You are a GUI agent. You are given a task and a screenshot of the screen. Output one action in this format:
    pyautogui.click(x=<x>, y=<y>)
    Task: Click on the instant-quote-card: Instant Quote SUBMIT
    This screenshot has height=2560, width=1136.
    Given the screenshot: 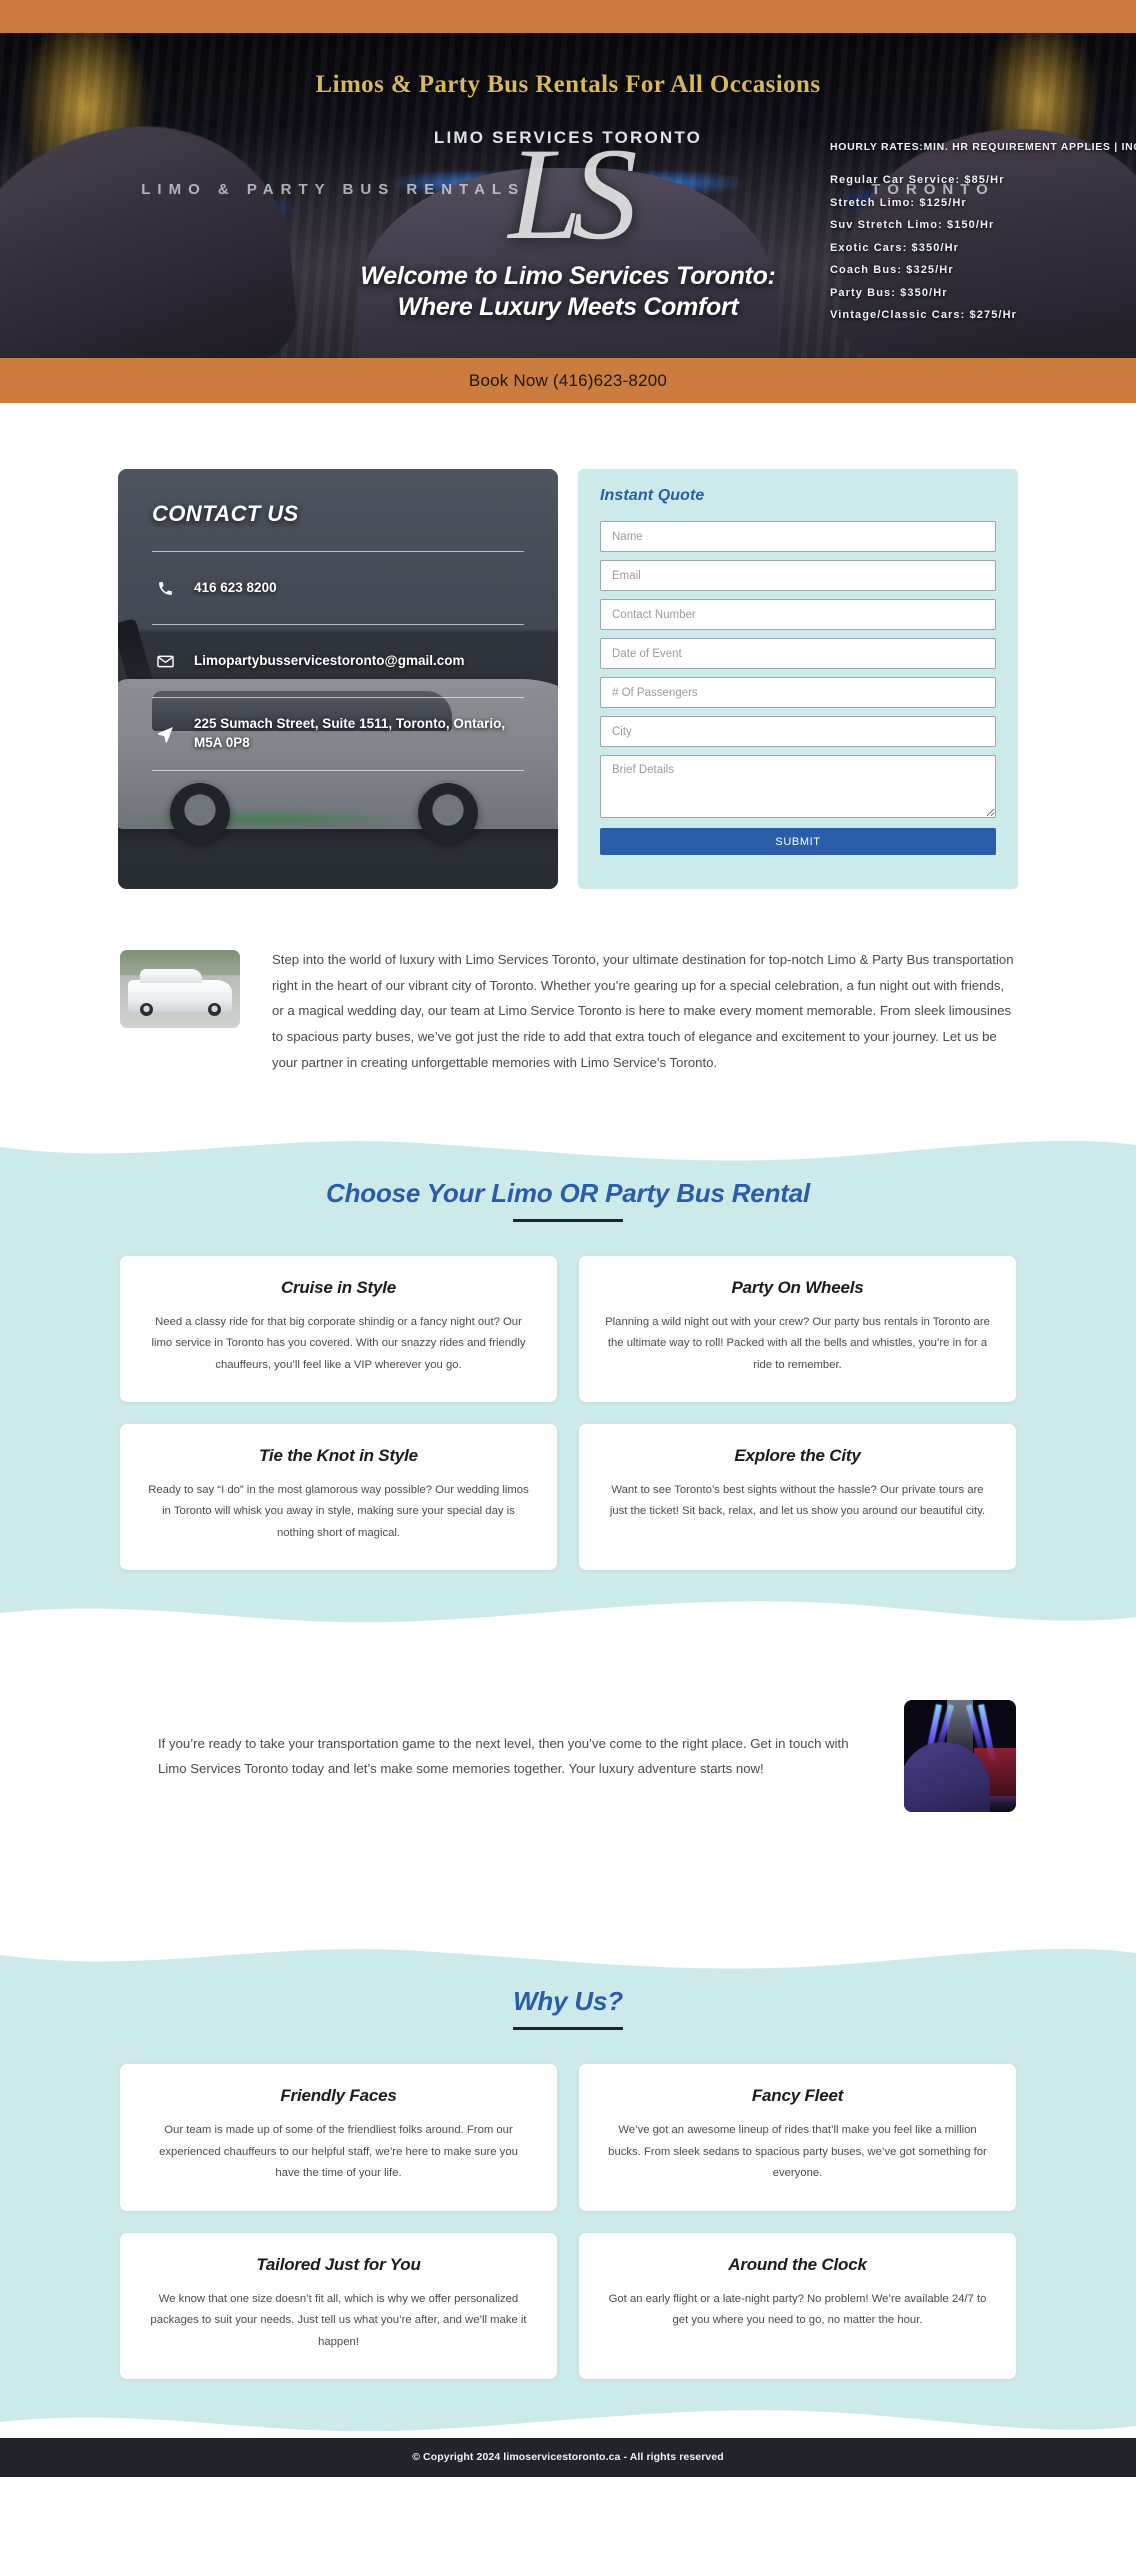 What is the action you would take?
    pyautogui.click(x=798, y=679)
    